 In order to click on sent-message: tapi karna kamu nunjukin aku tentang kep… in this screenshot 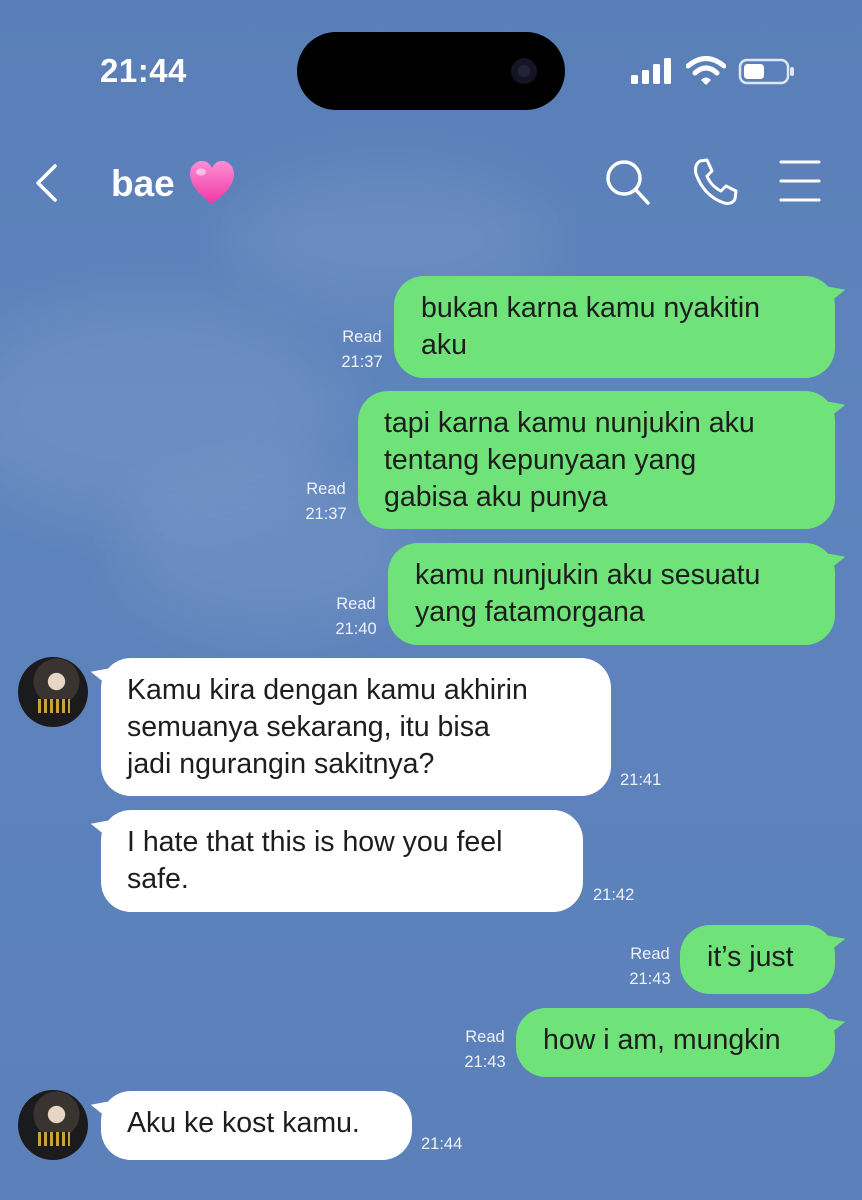, I will do `click(596, 460)`.